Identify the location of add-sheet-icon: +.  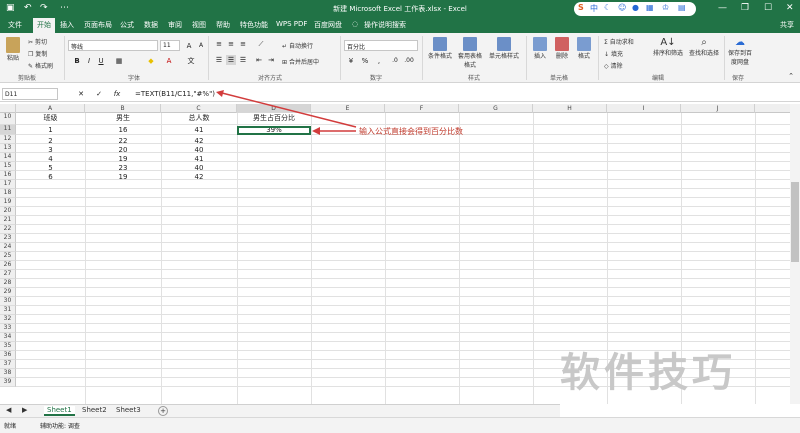
(163, 411).